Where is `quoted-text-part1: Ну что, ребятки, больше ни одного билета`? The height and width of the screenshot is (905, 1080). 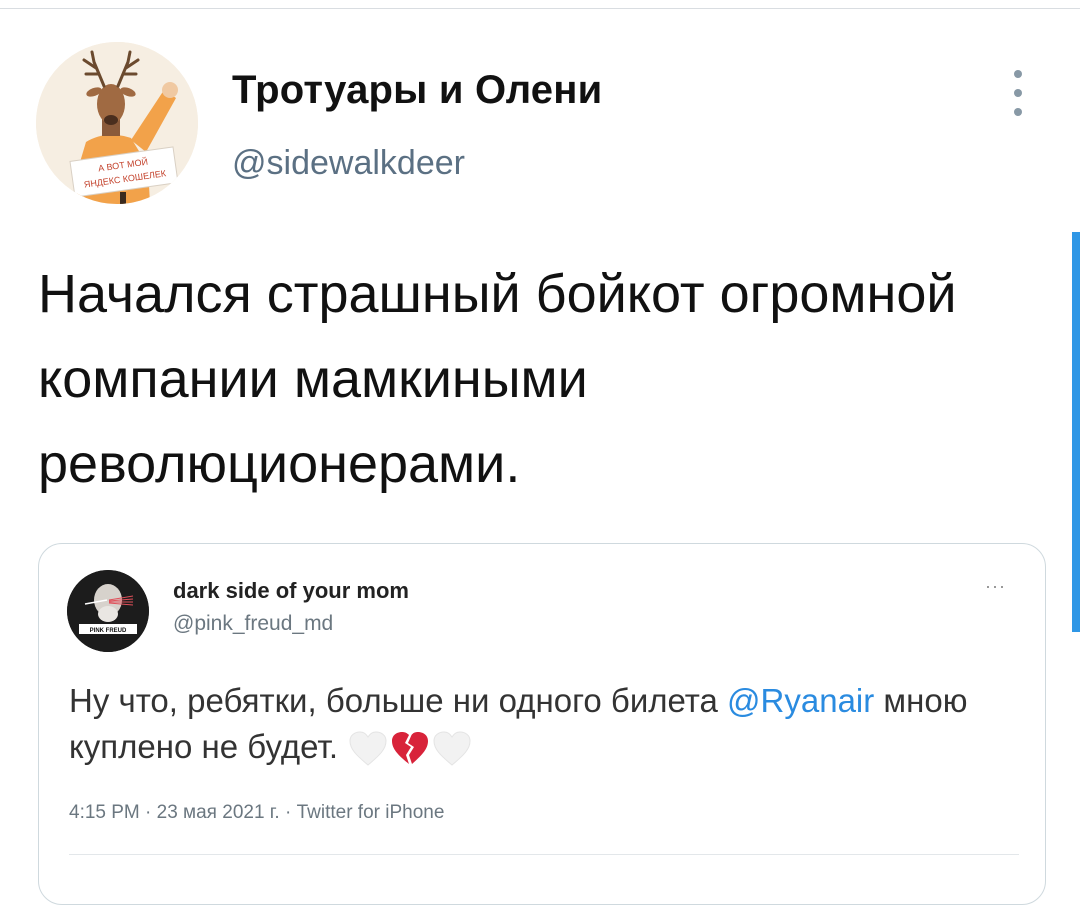 quoted-text-part1: Ну что, ребятки, больше ни одного билета is located at coordinates (398, 700).